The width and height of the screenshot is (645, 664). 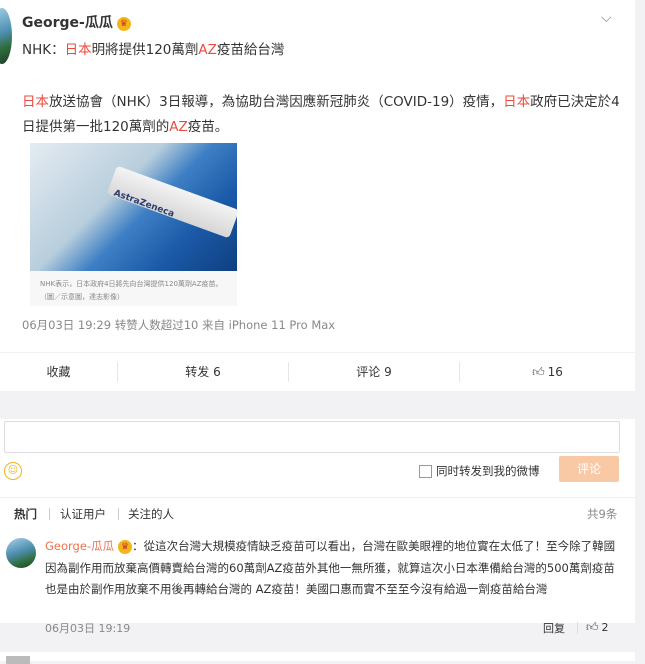 What do you see at coordinates (276, 102) in the screenshot?
I see `body-part: 放送協會（NHK）3日報導，為協助台灣因應新冠肺炎（COVID-19）疫情，` at bounding box center [276, 102].